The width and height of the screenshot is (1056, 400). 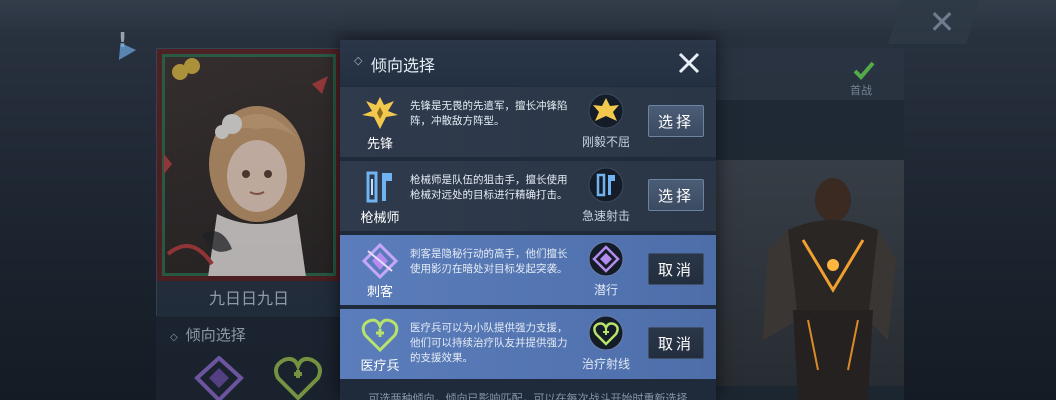 I want to click on rapid-fire-skill-icon, so click(x=606, y=185).